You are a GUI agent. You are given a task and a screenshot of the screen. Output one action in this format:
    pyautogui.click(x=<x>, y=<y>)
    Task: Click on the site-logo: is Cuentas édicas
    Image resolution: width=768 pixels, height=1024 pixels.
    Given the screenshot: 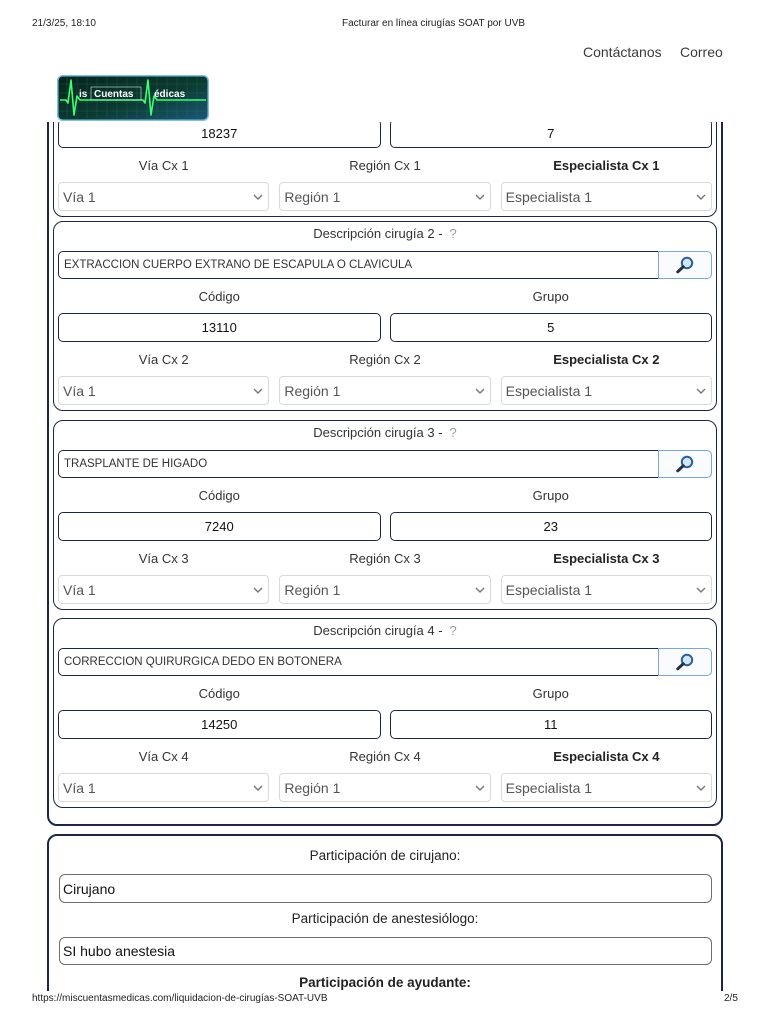 What is the action you would take?
    pyautogui.click(x=133, y=98)
    